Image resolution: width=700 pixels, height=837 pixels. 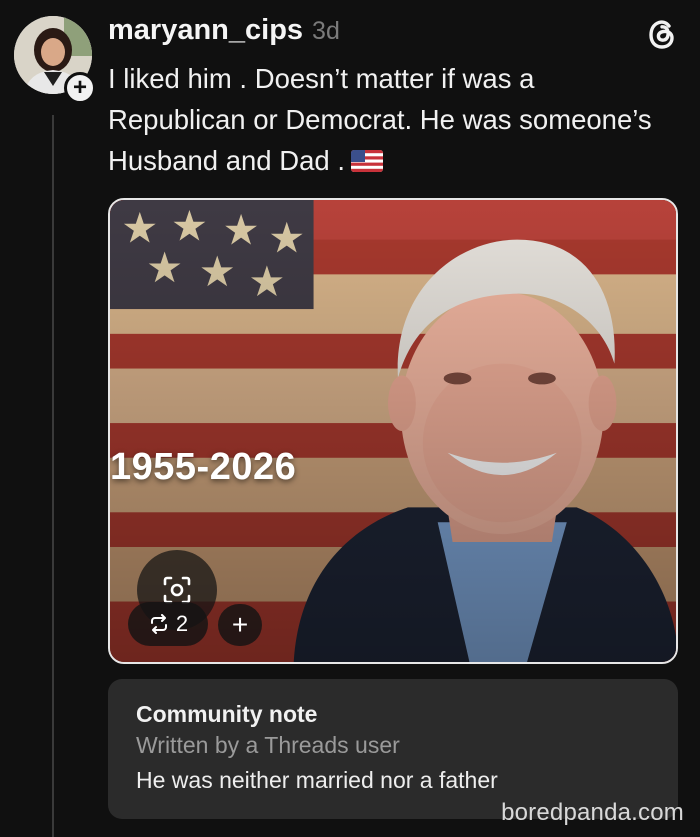 What do you see at coordinates (182, 623) in the screenshot?
I see `repost-count: 2` at bounding box center [182, 623].